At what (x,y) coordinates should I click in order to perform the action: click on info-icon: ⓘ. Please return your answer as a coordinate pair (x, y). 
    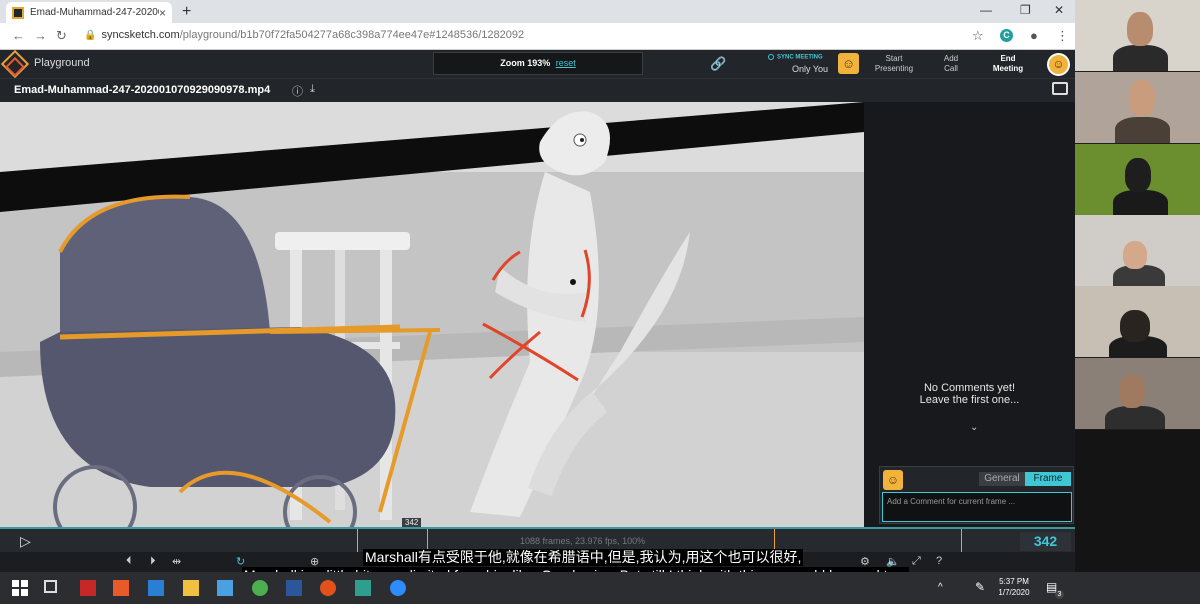
    Looking at the image, I should click on (297, 91).